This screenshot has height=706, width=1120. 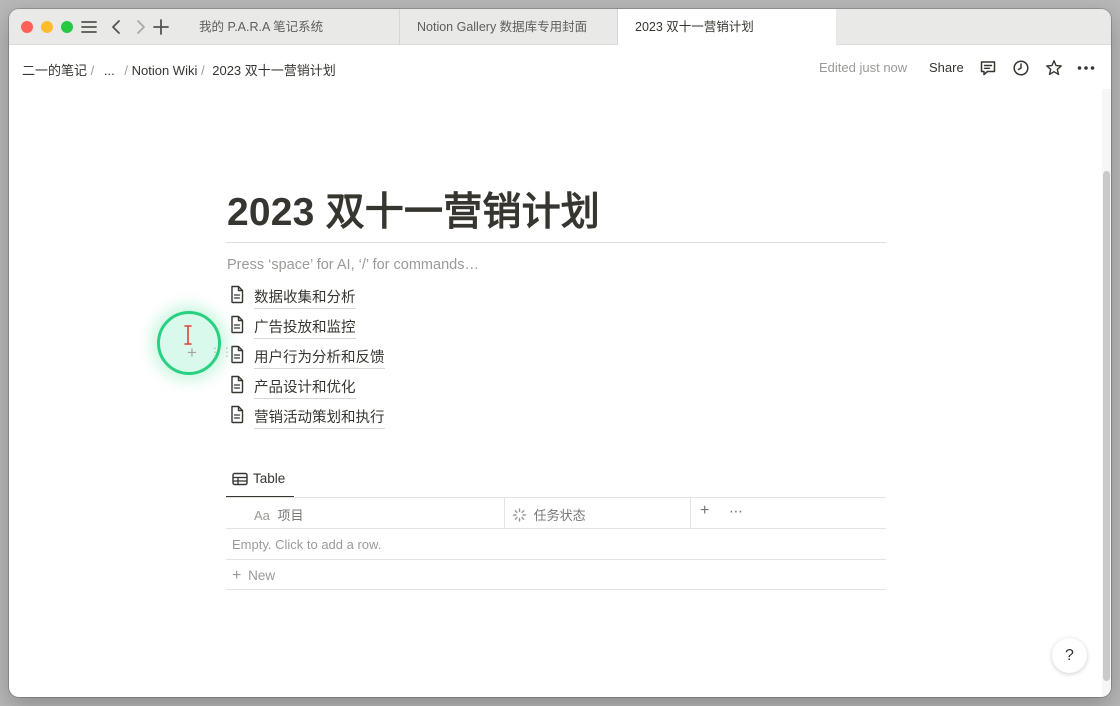 I want to click on table-row-border, so click(x=556, y=559).